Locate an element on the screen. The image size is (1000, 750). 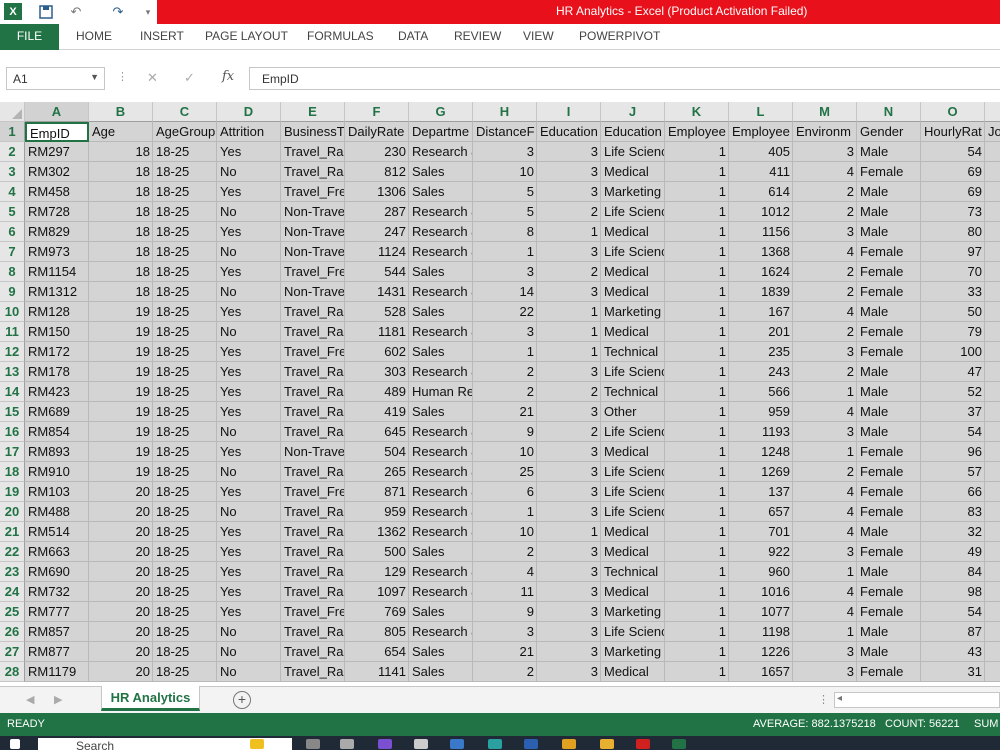
row-header: 20 is located at coordinates (12, 512).